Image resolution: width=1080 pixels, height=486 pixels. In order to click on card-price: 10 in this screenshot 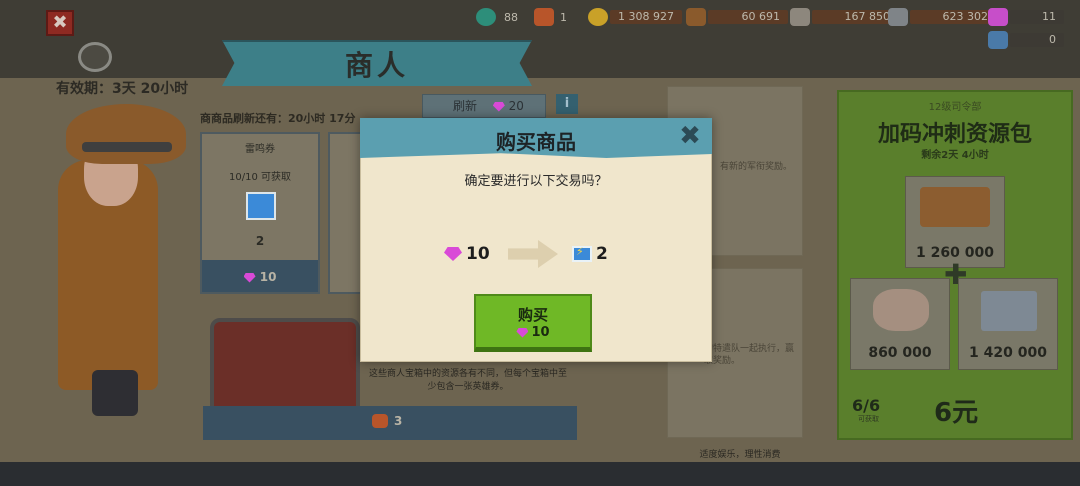, I will do `click(260, 277)`.